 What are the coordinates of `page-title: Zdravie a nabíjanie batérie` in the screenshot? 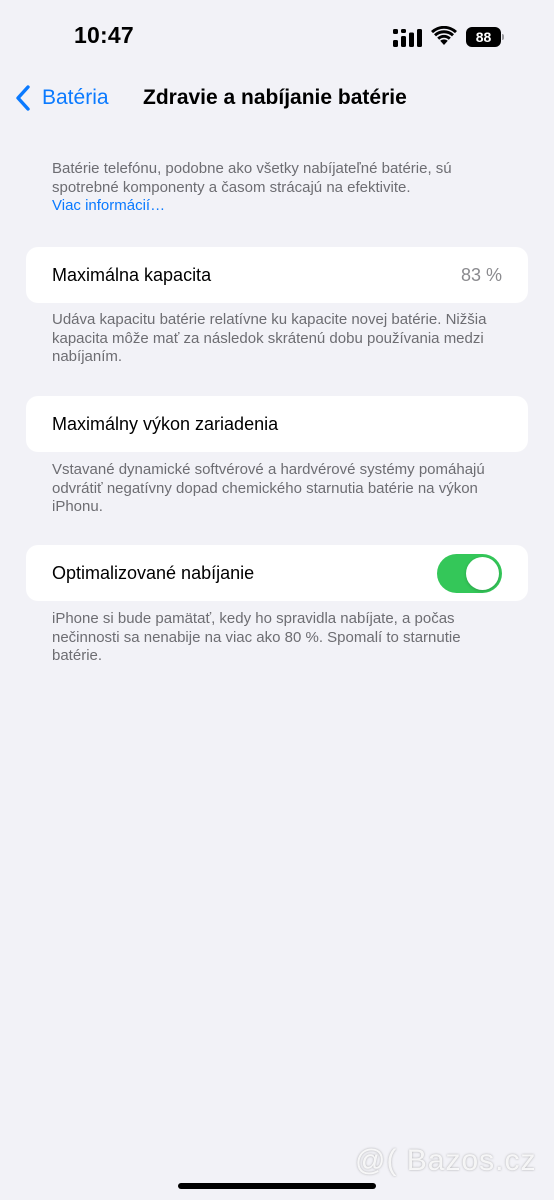 It's located at (275, 97).